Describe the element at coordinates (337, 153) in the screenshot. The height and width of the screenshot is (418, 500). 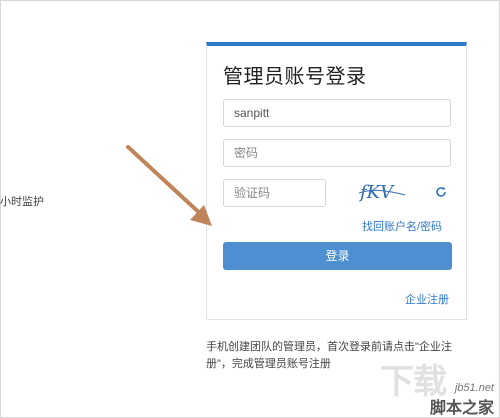
I see `password-input: 密码` at that location.